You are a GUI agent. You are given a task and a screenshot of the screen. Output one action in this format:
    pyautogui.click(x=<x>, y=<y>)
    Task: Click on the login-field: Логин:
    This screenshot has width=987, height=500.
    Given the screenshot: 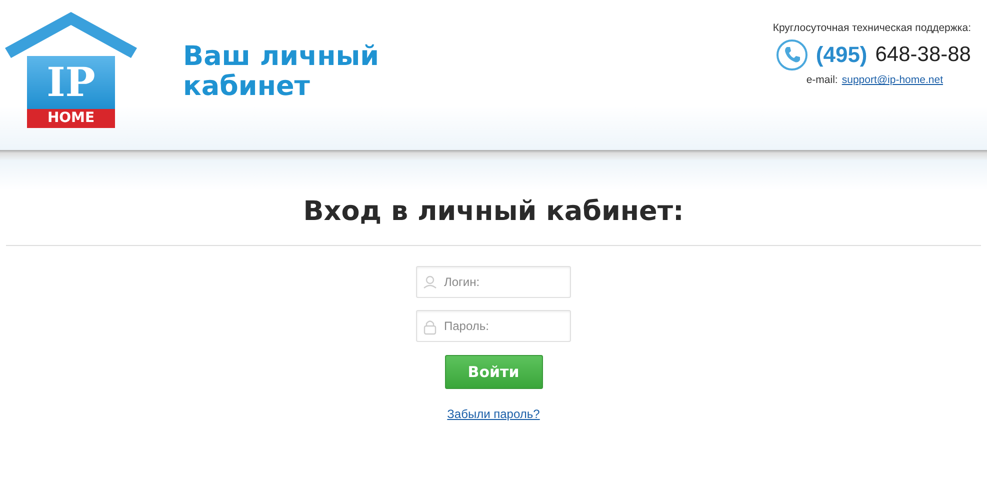 What is the action you would take?
    pyautogui.click(x=493, y=282)
    